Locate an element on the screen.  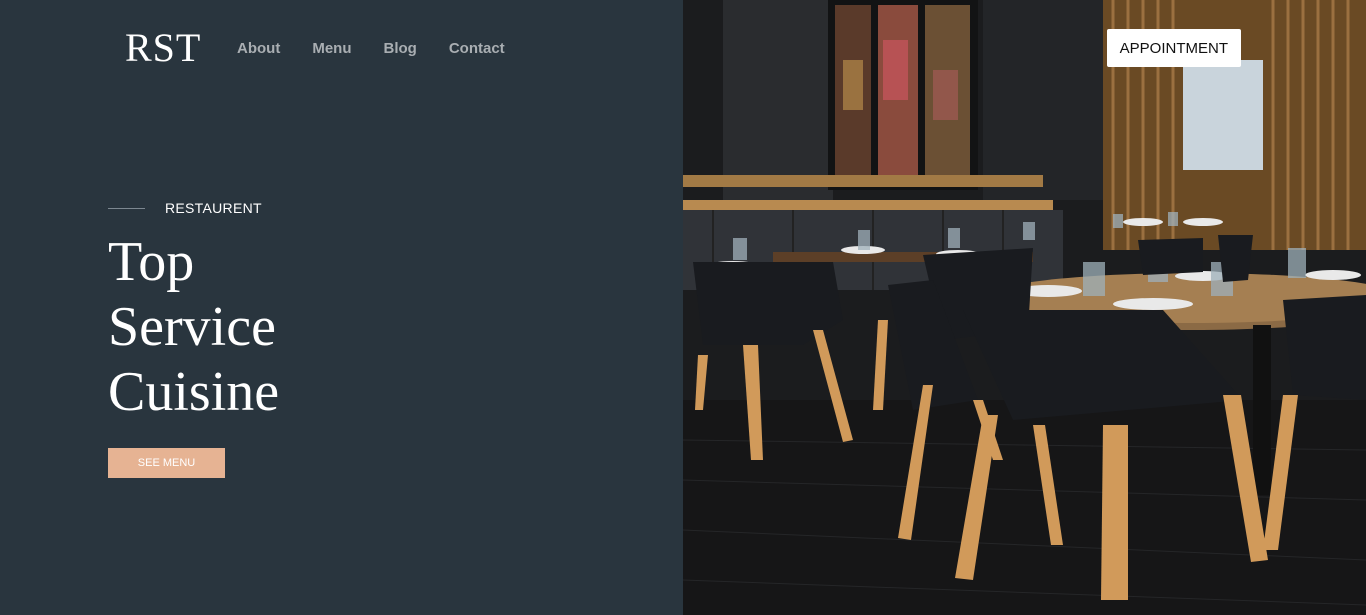
eyebrow-divider is located at coordinates (126, 208).